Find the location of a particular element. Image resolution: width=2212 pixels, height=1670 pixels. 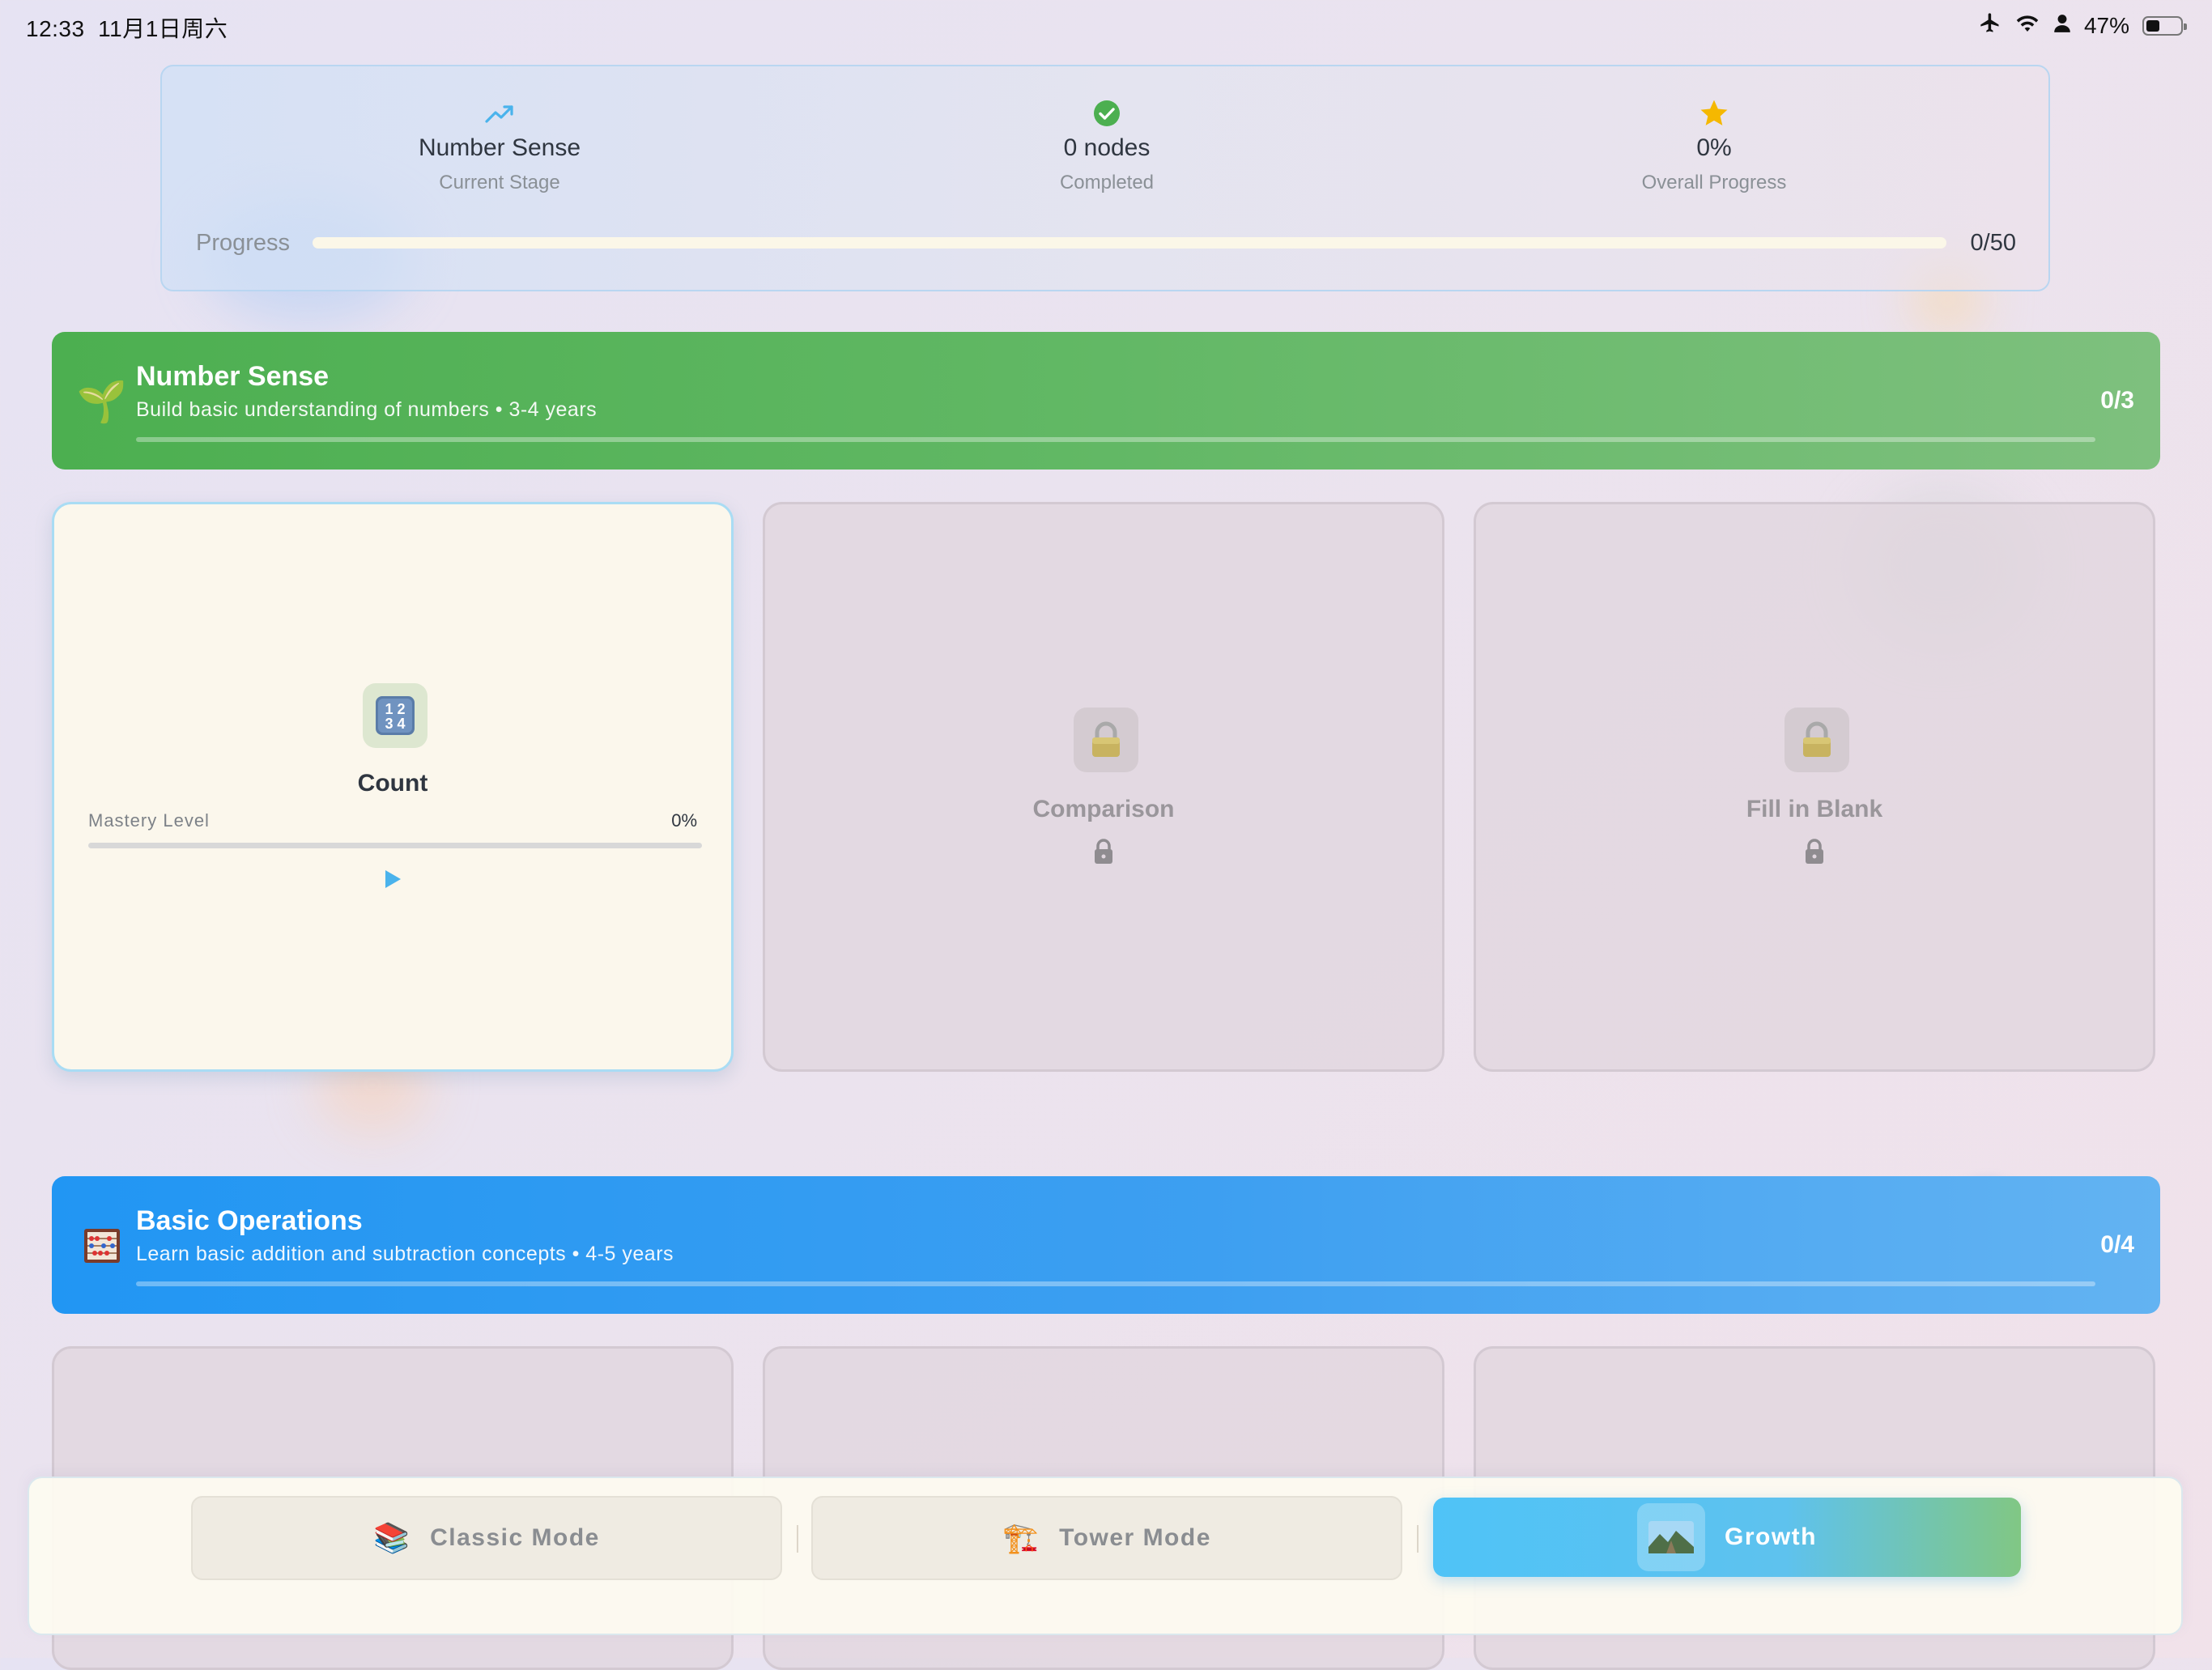

completed-stat: 0 nodes Completed is located at coordinates (1106, 145).